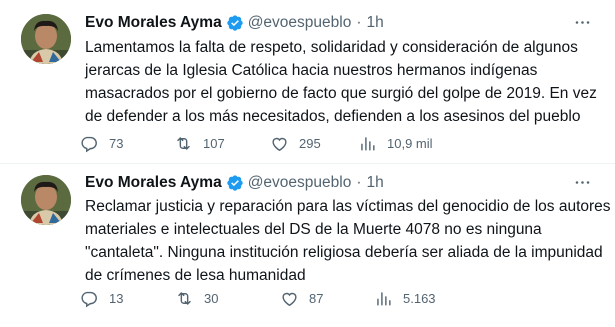 Image resolution: width=615 pixels, height=327 pixels. I want to click on tweet-actions: 73 107 295 10,9 mil, so click(300, 143).